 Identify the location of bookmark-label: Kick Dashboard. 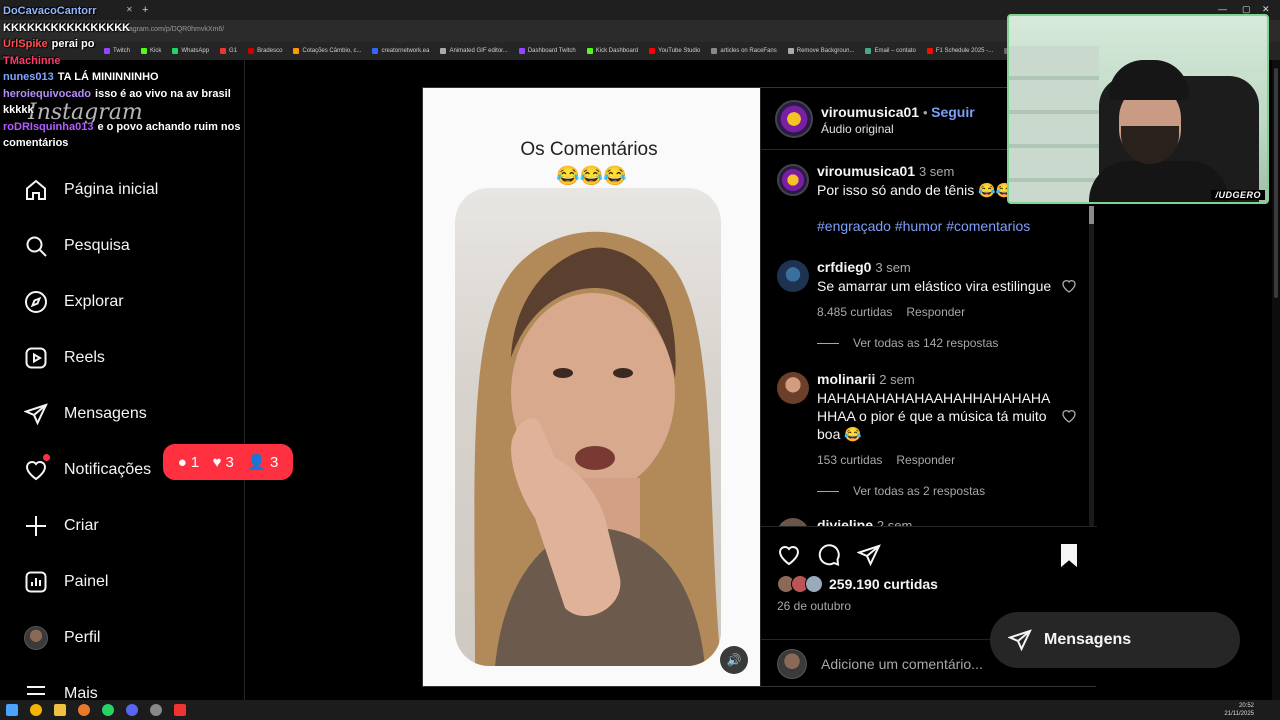
(617, 51).